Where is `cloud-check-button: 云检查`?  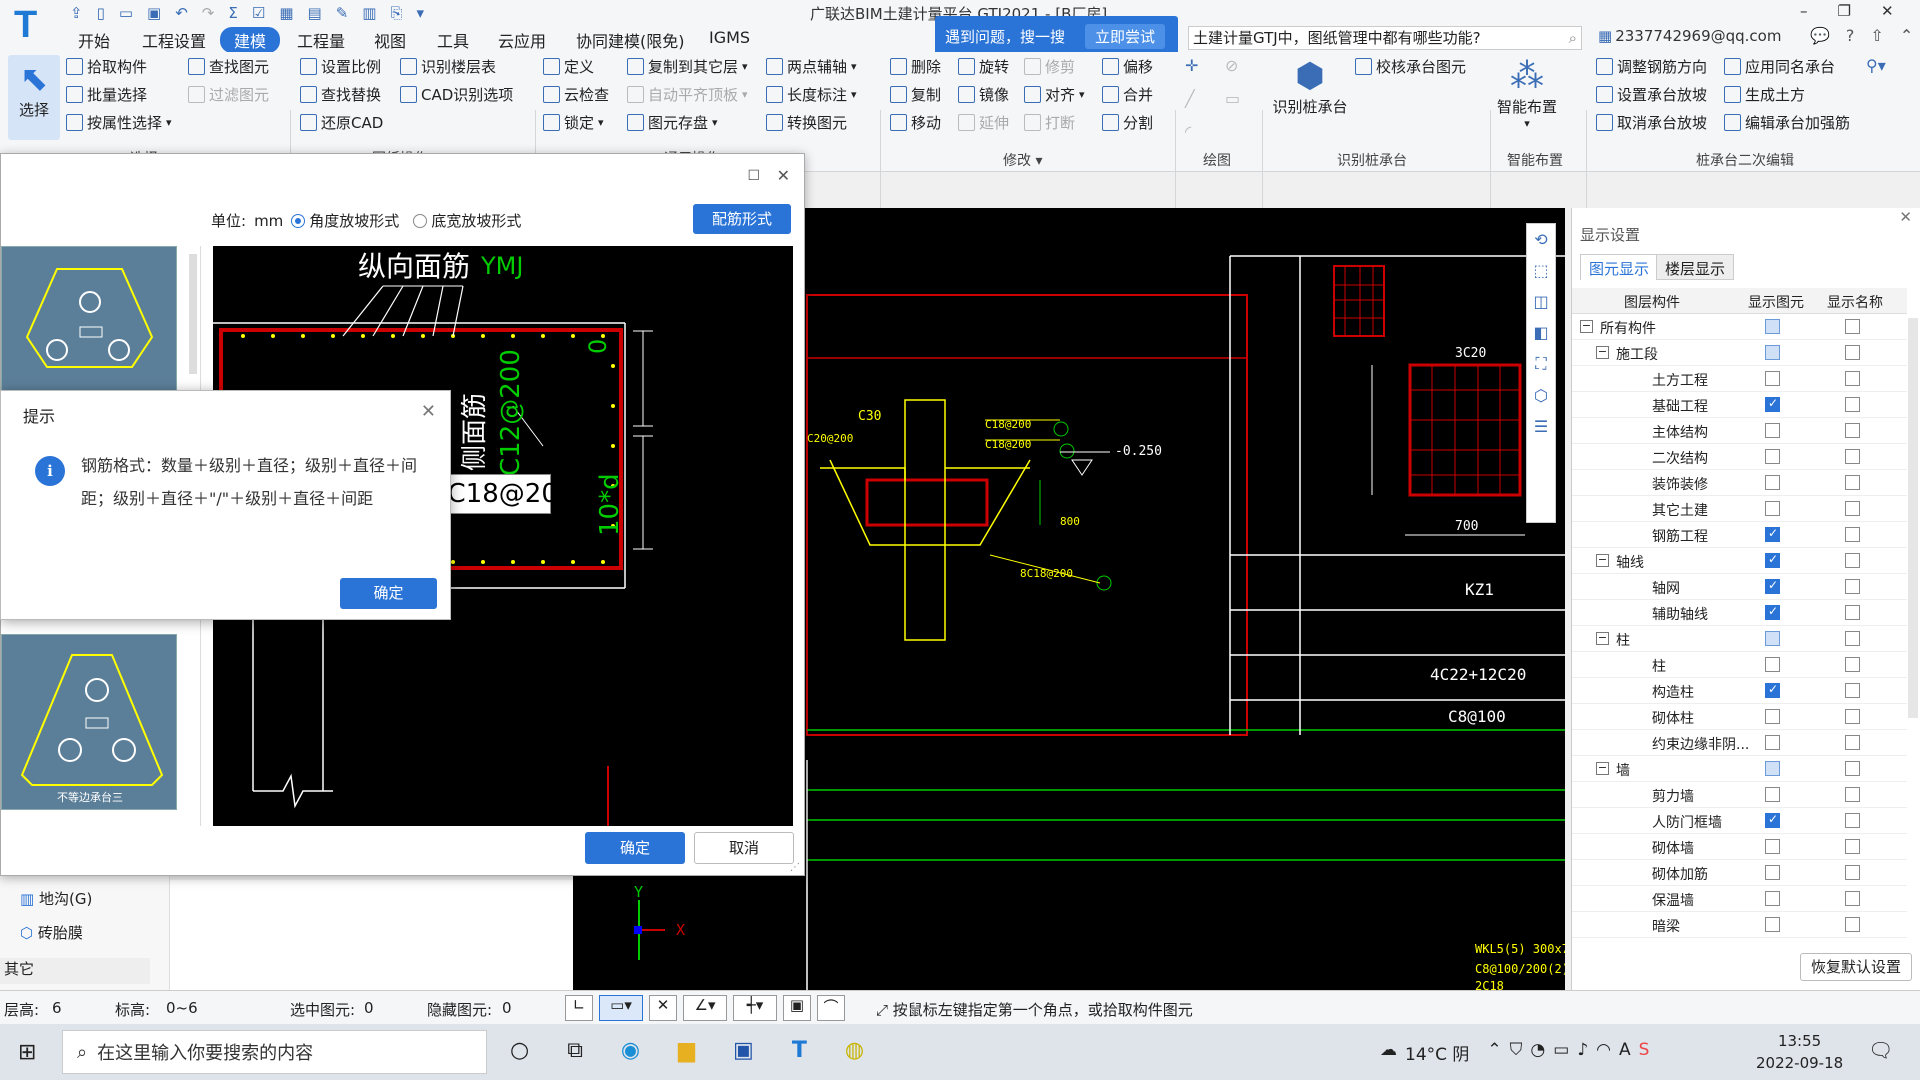 cloud-check-button: 云检查 is located at coordinates (576, 94).